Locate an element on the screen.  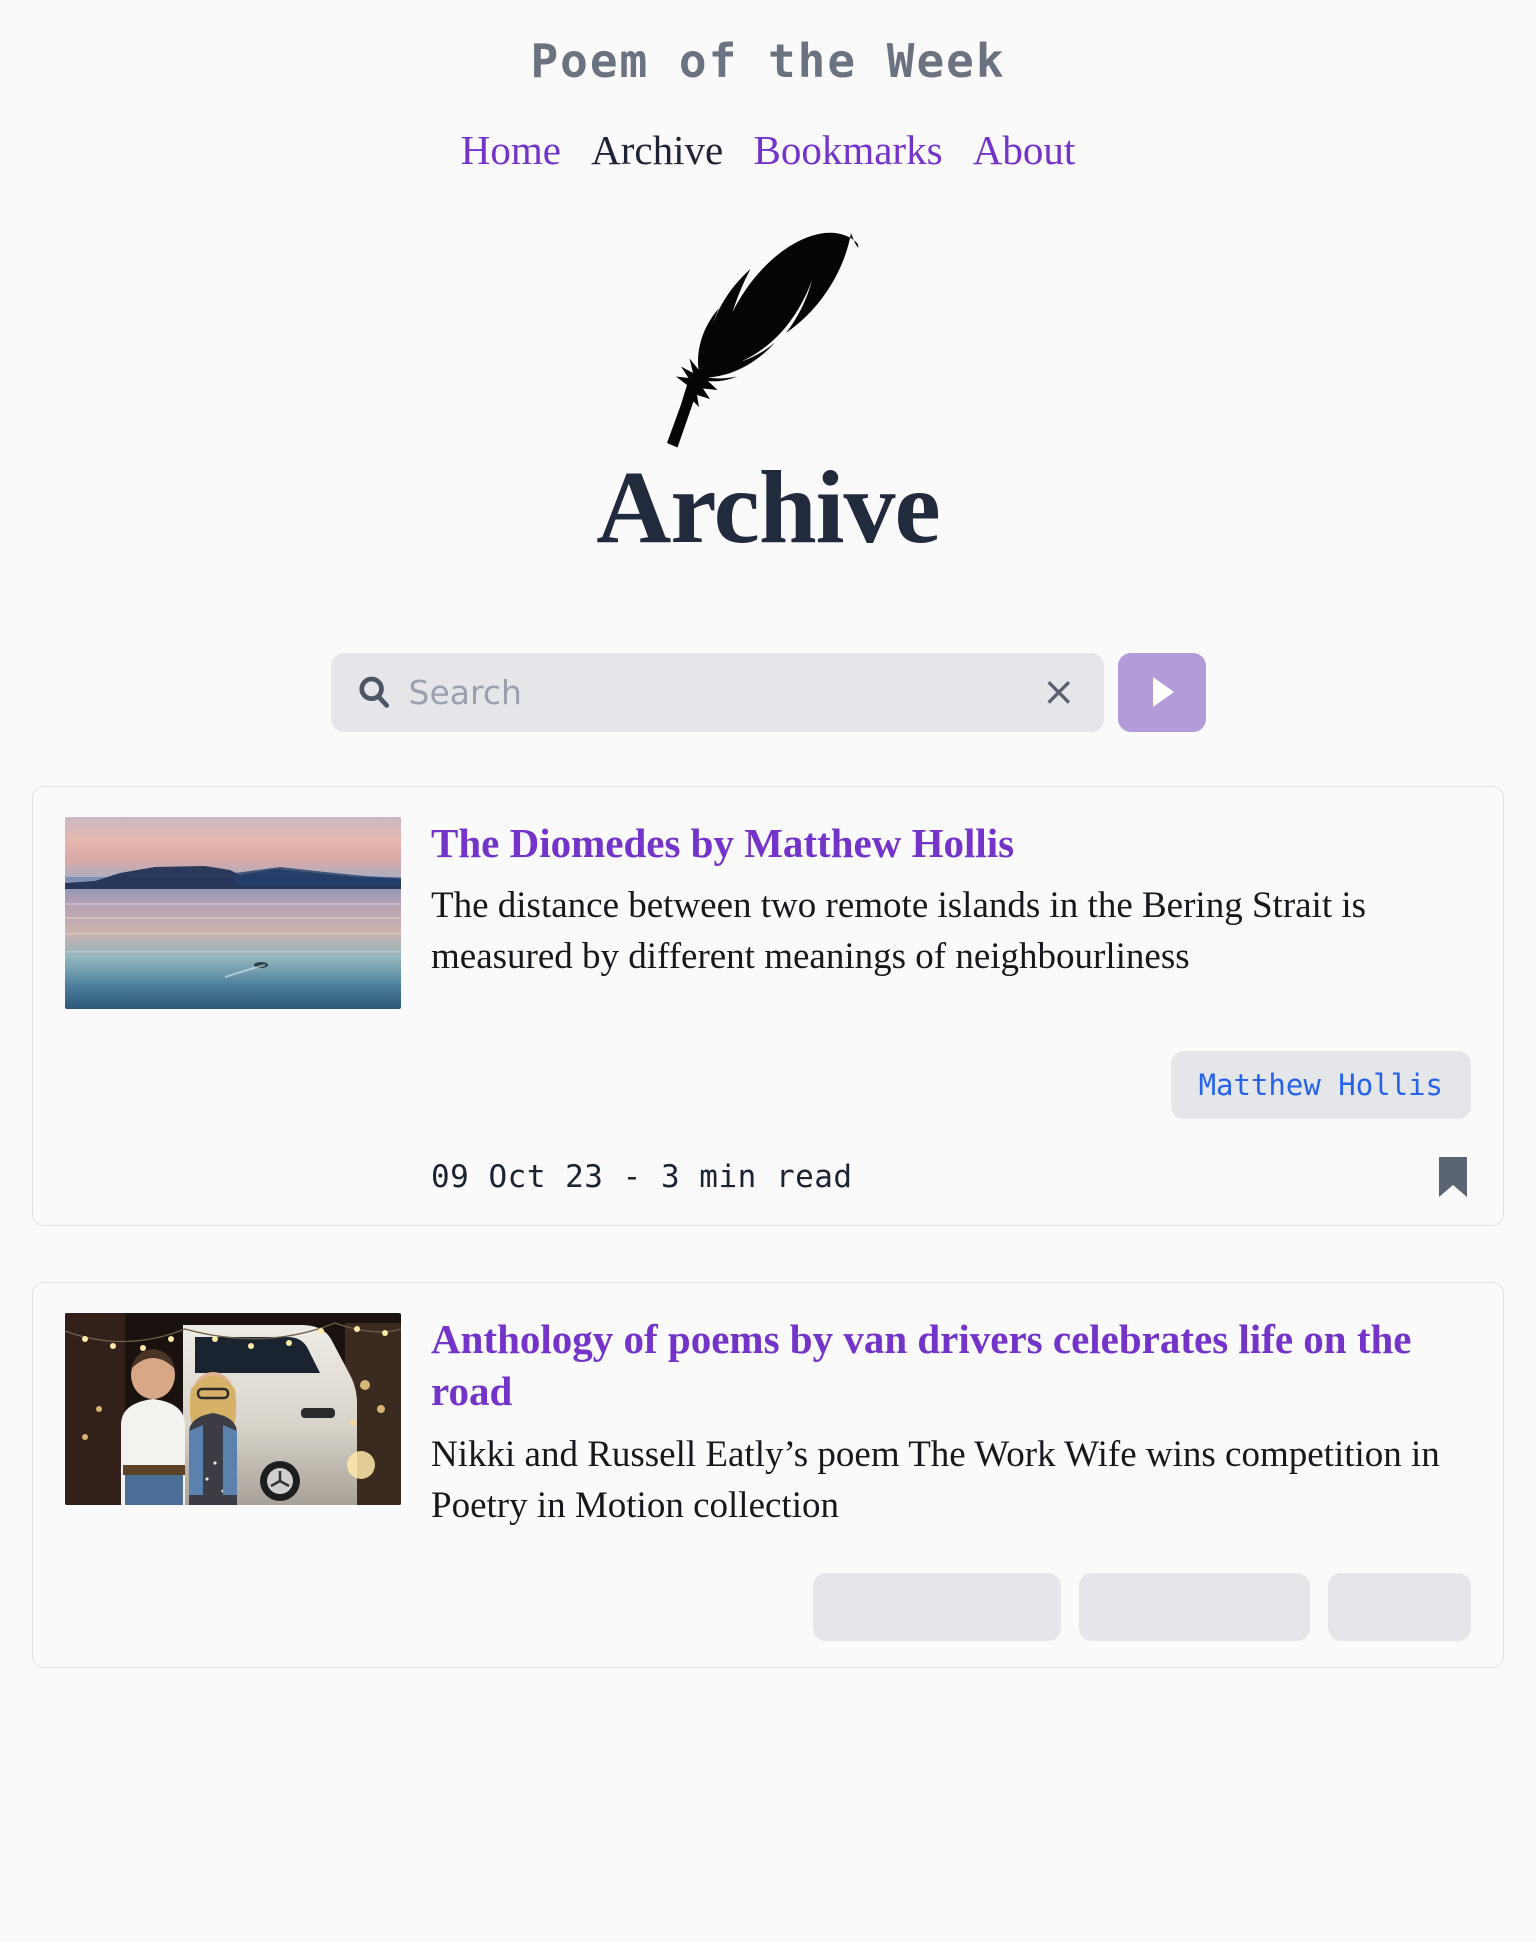
card-title-link: The Diomedes by Matthew Hollis is located at coordinates (951, 843).